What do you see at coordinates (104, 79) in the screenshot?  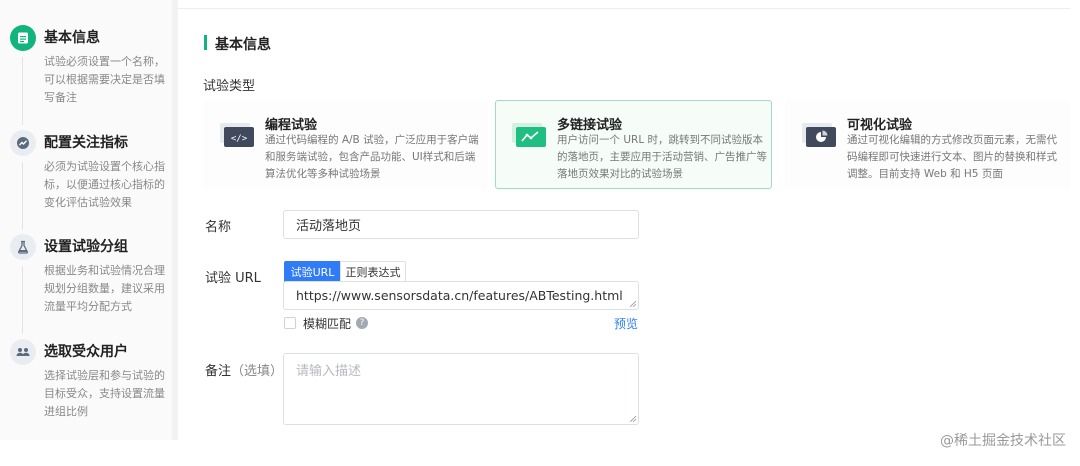 I see `step-desc: 试验必须设置一个名称，可以根据需要决定是否填写备注` at bounding box center [104, 79].